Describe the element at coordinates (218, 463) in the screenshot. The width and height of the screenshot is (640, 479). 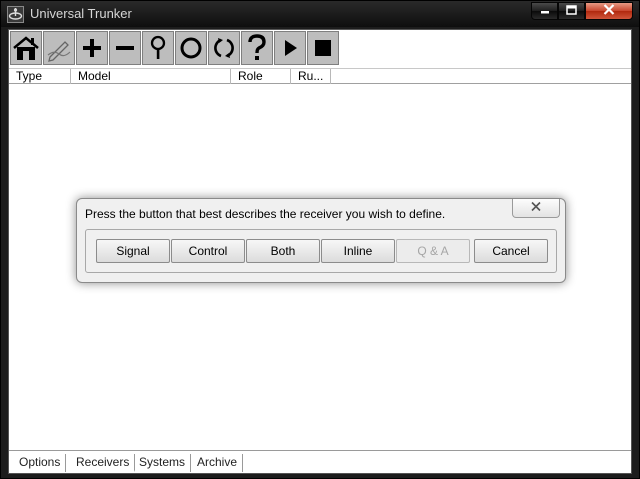
I see `tab-archive: Archive` at that location.